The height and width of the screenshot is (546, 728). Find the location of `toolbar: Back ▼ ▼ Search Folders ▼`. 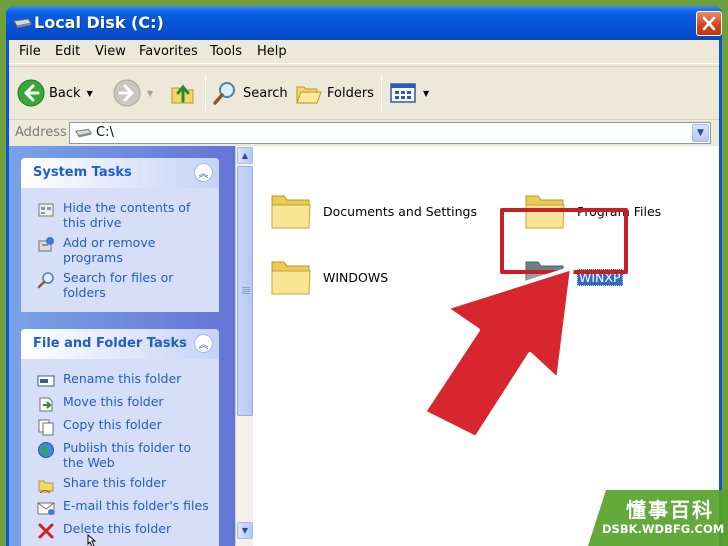

toolbar: Back ▼ ▼ Search Folders ▼ is located at coordinates (364, 92).